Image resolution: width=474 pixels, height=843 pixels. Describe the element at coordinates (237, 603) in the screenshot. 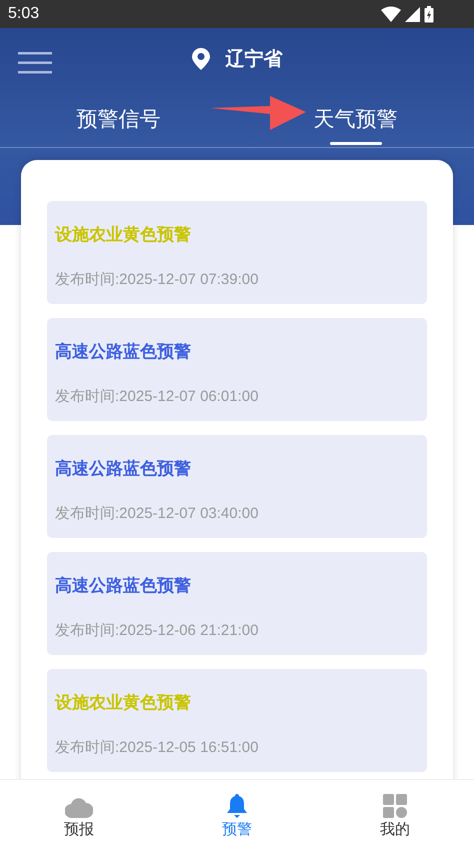

I see `warning-item: 高速公路蓝色预警 发布时间:2025-12-06 21:21:00` at that location.